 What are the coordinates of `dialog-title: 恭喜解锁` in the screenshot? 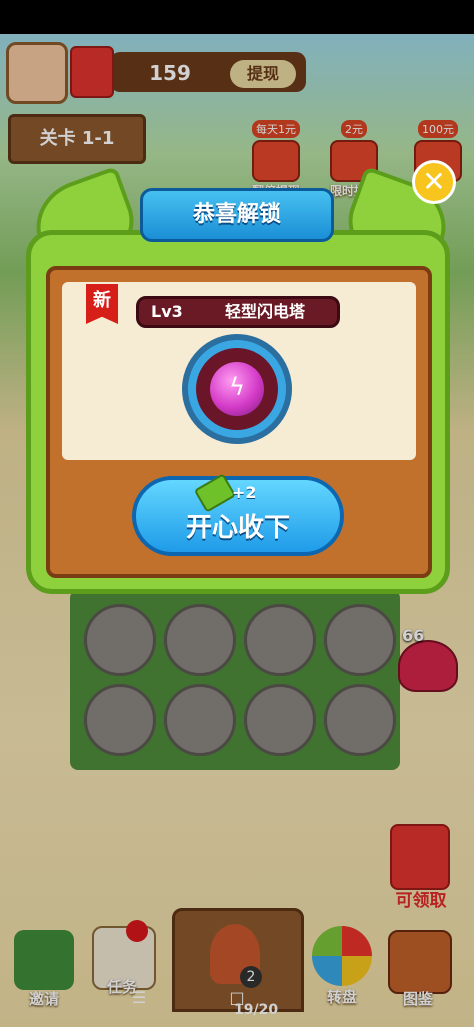 It's located at (237, 215).